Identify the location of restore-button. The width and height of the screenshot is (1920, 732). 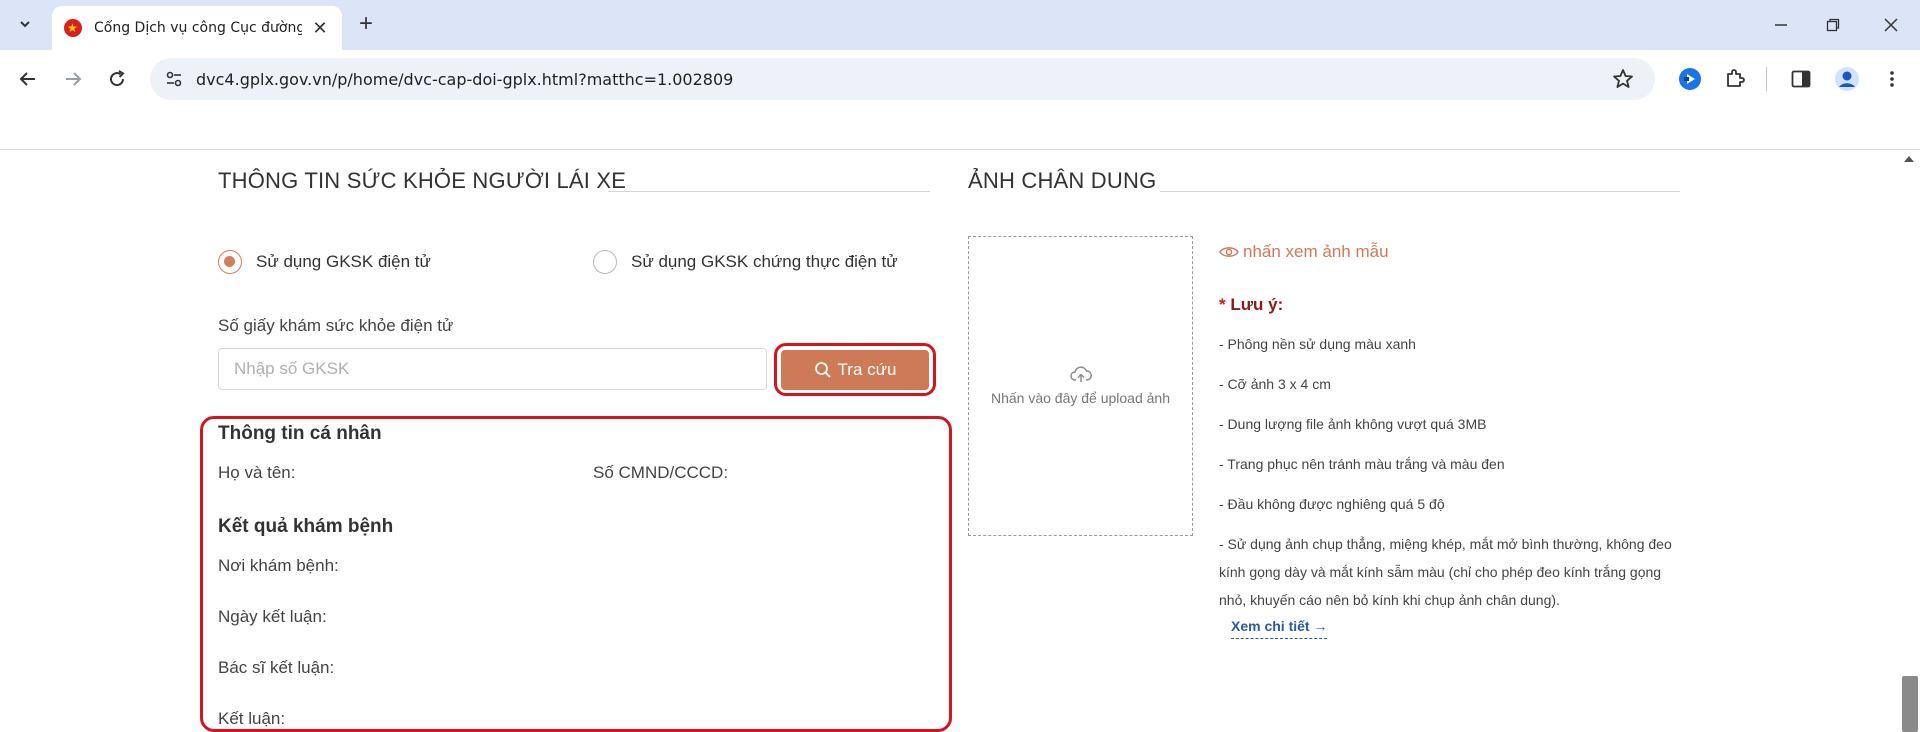
(1833, 25).